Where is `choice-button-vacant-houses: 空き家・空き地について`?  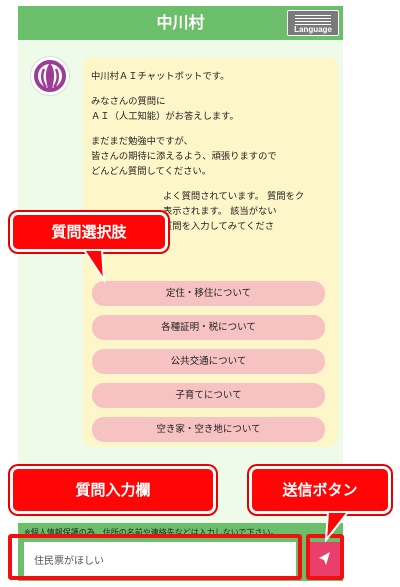 choice-button-vacant-houses: 空き家・空き地について is located at coordinates (208, 429).